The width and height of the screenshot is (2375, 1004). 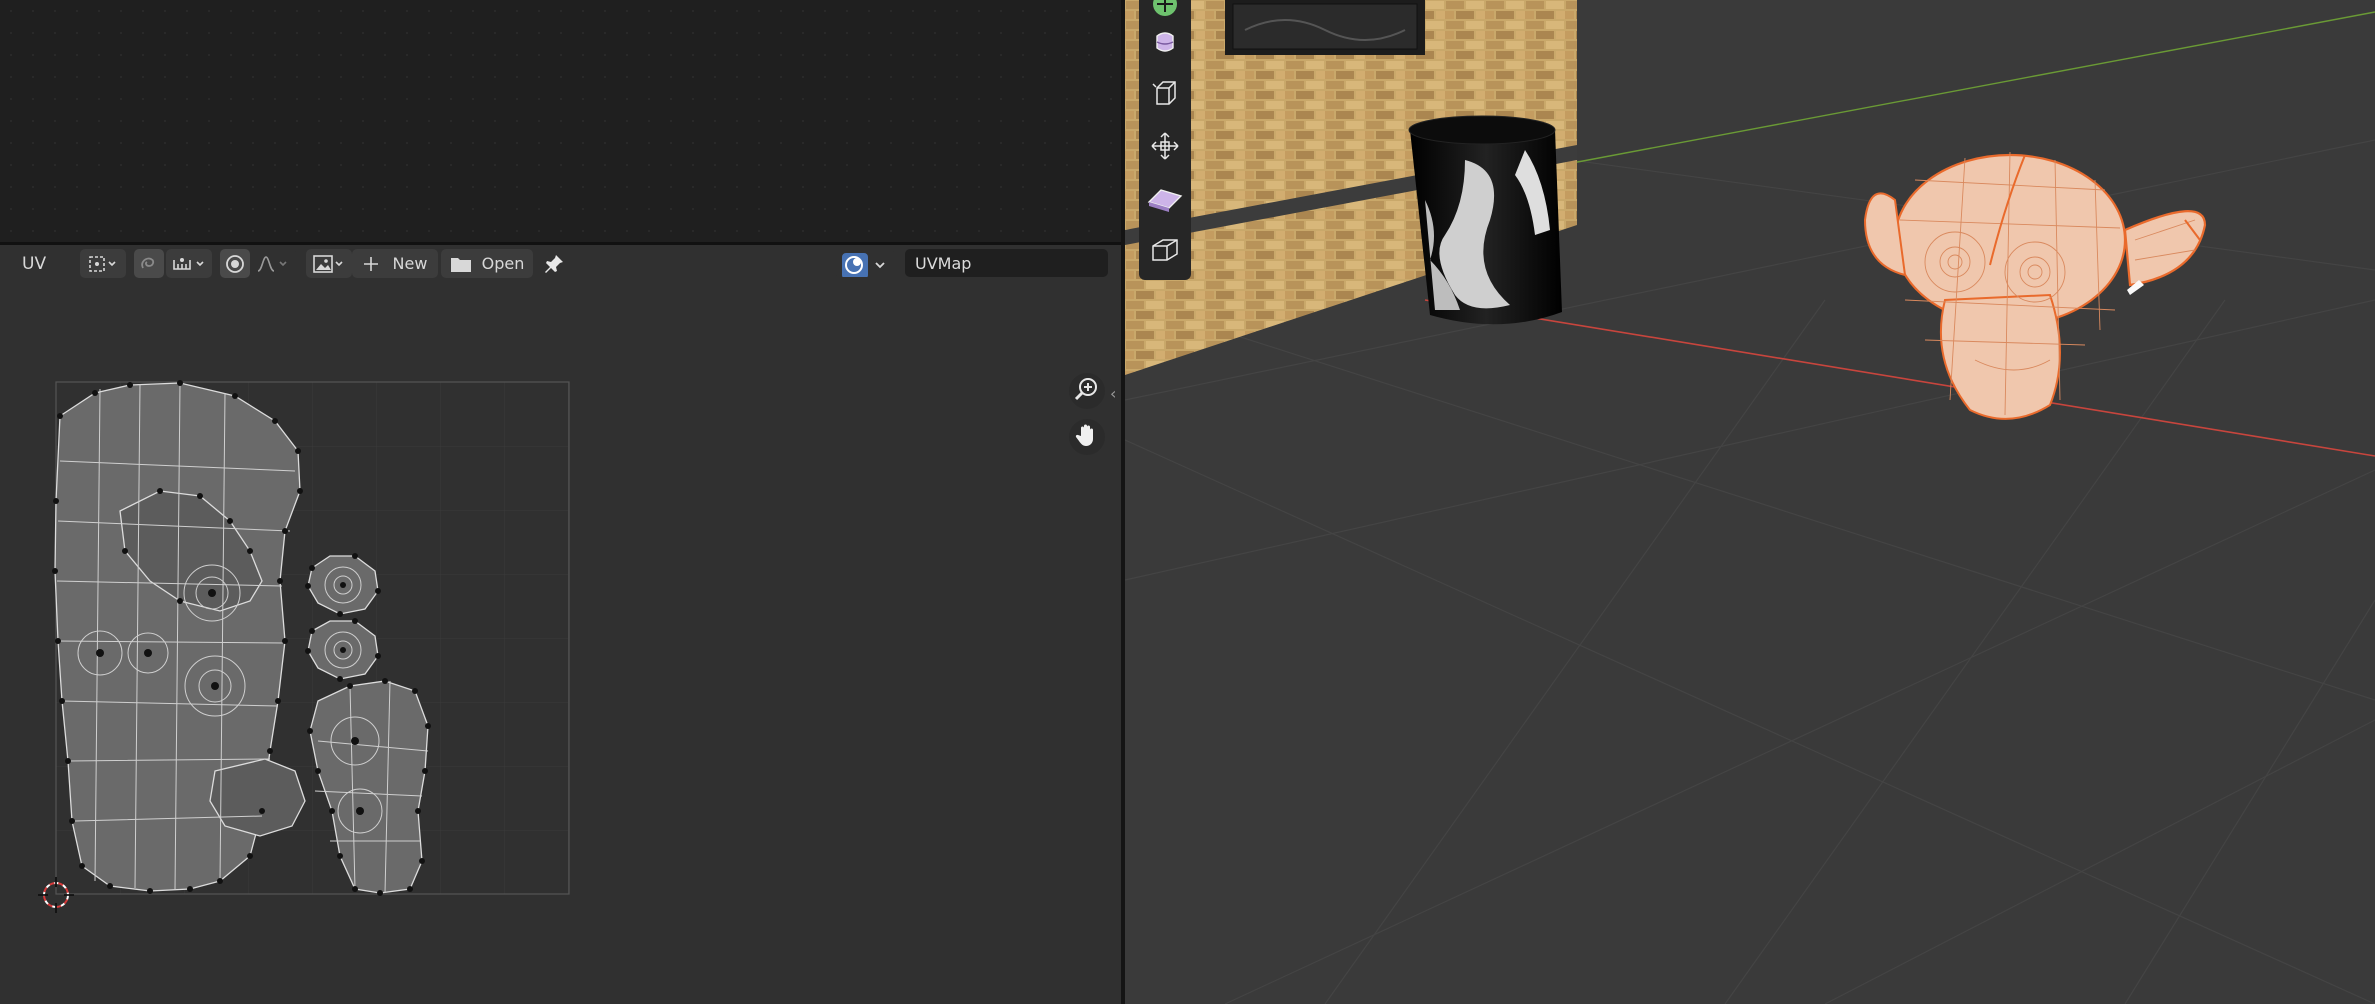 I want to click on zoom-icon, so click(x=1087, y=391).